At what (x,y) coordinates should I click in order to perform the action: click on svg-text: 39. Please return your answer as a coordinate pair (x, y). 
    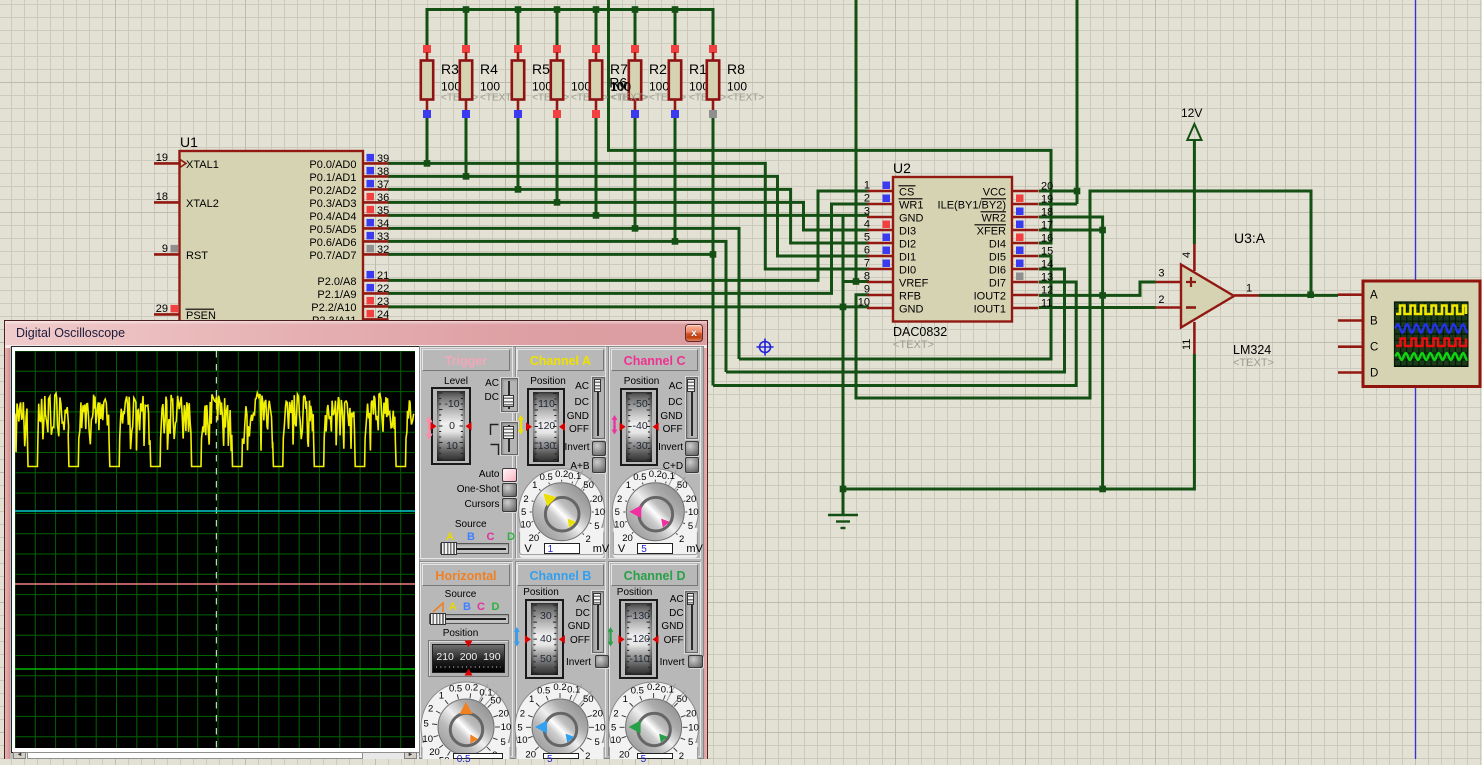
    Looking at the image, I should click on (383, 159).